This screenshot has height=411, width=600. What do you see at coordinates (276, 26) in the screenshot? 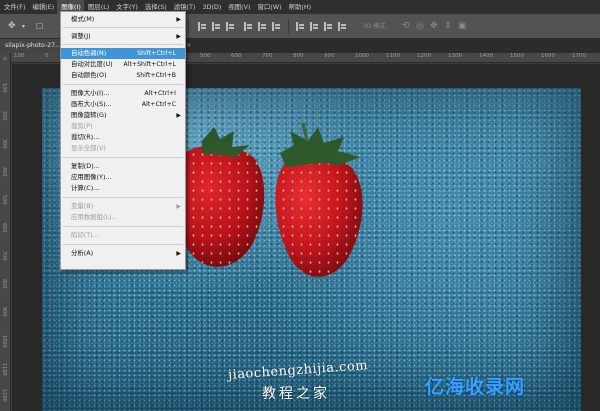
I see `align-right-icon` at bounding box center [276, 26].